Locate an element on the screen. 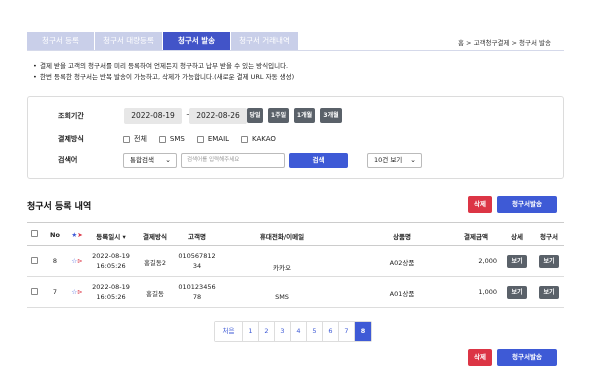  preset-1week-button: 1주일 is located at coordinates (278, 115).